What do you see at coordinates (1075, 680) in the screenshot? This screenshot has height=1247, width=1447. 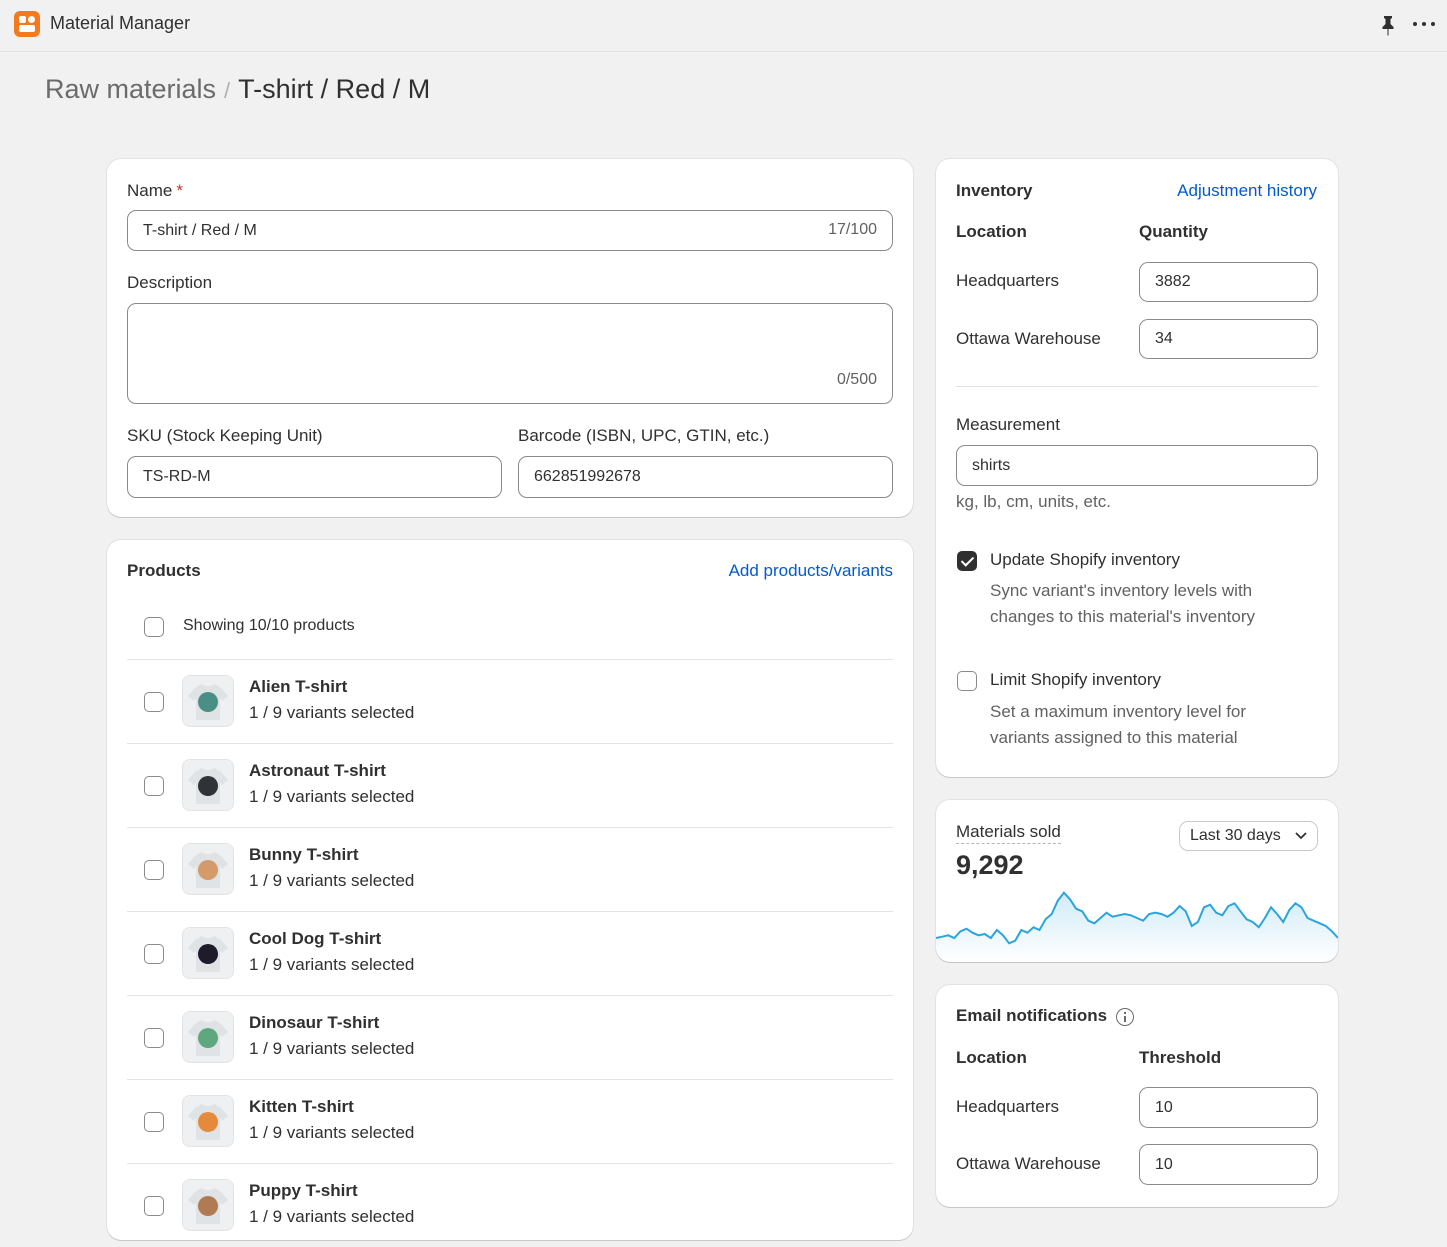 I see `limit-inventory-label: Limit Shopify inventory` at bounding box center [1075, 680].